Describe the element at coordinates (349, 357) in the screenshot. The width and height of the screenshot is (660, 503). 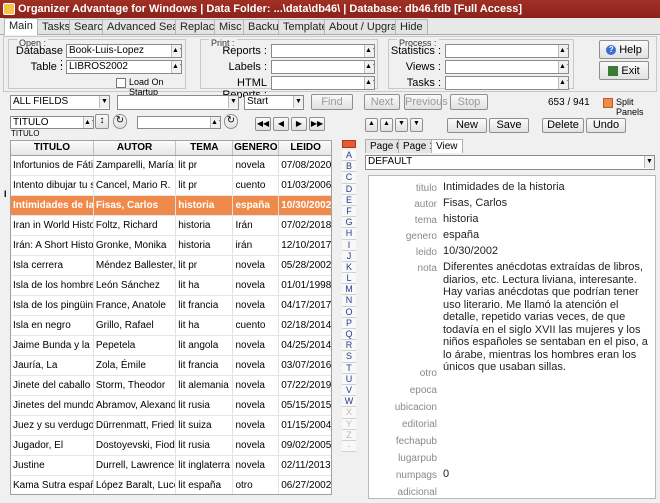
I see `alpha-index-letter: S` at that location.